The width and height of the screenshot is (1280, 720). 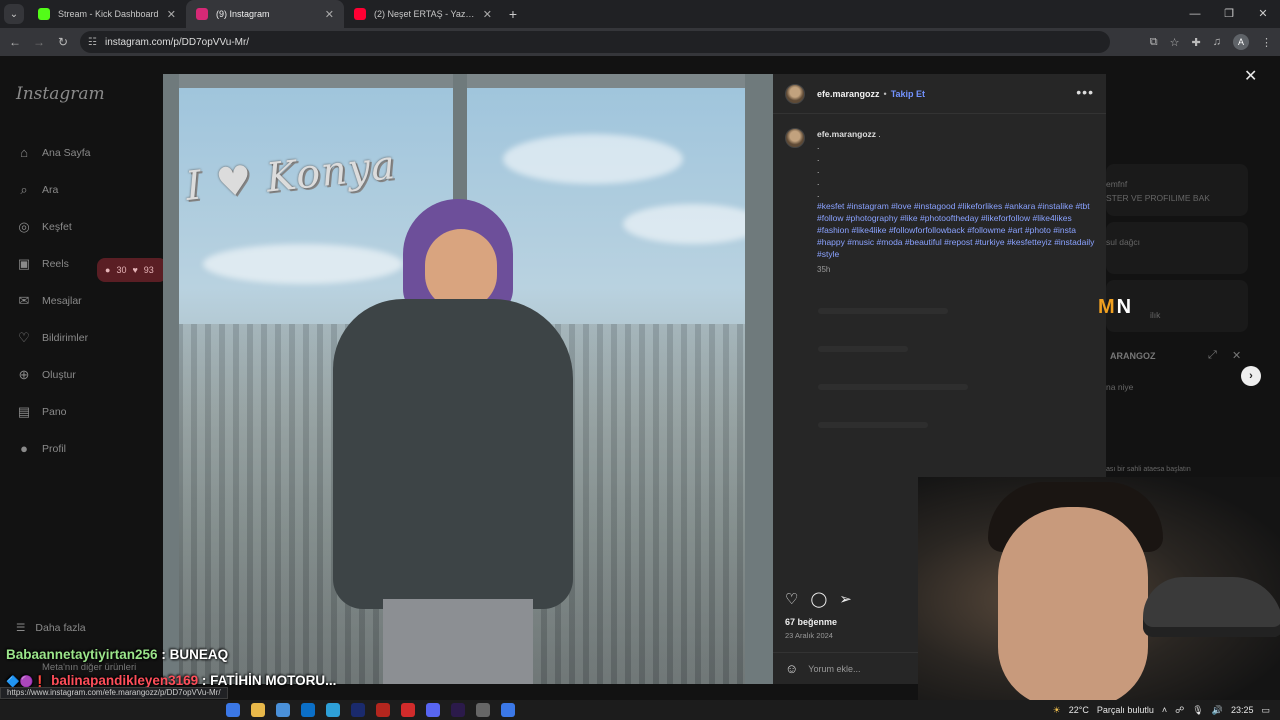 What do you see at coordinates (595, 42) in the screenshot?
I see `address-bar: ☷ instagram.com/p/DD7opVVu-Mr/` at bounding box center [595, 42].